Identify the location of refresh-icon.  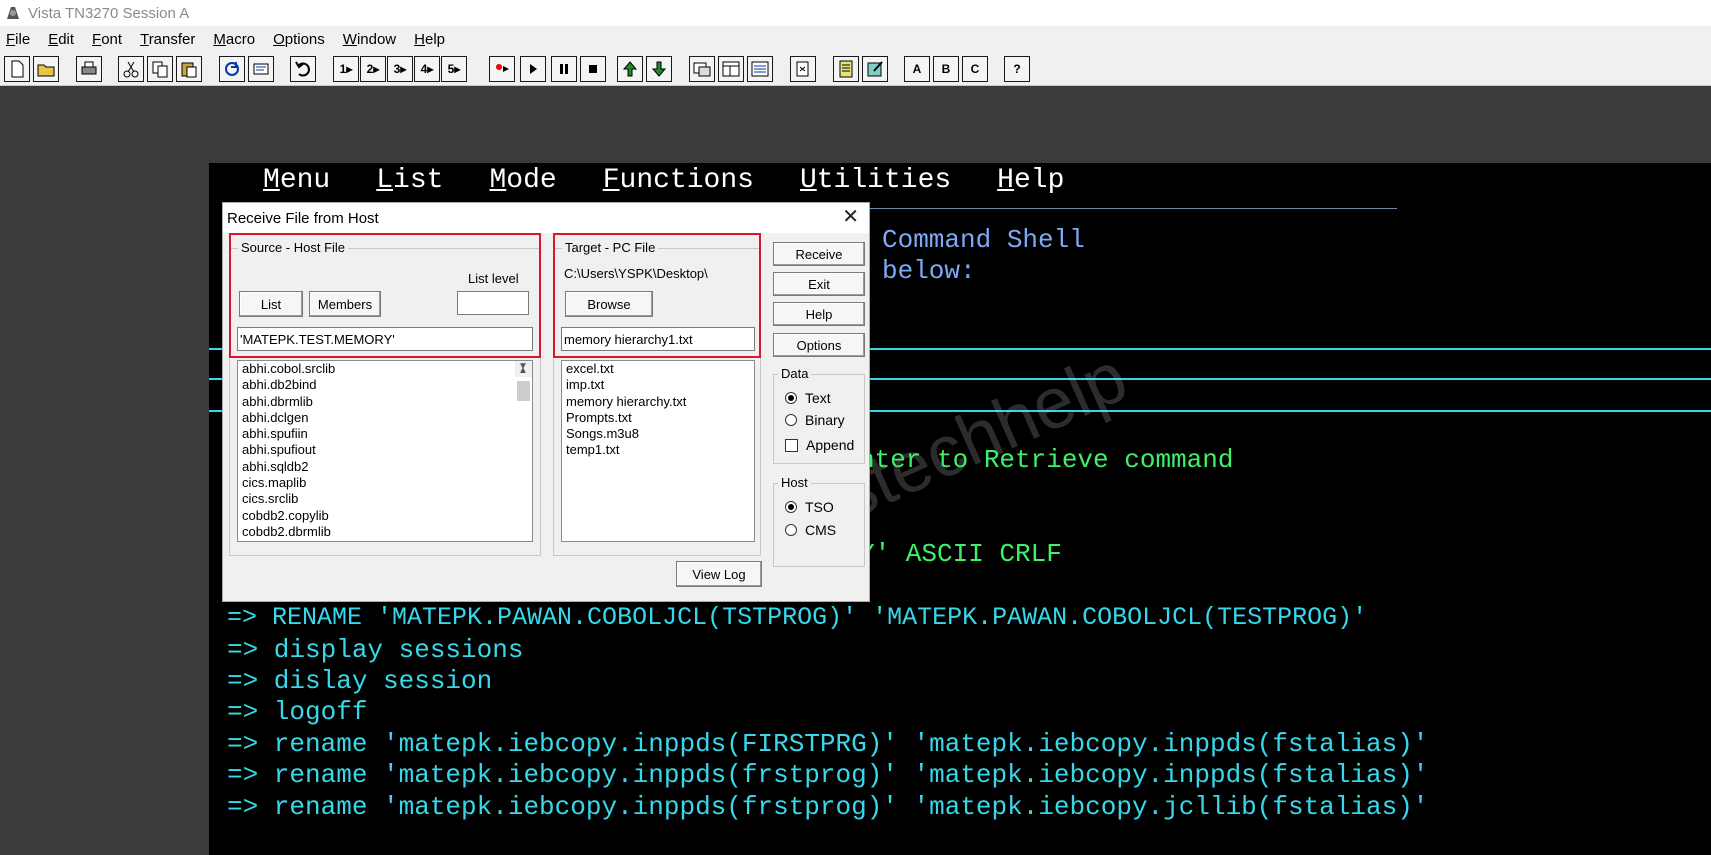
(232, 69).